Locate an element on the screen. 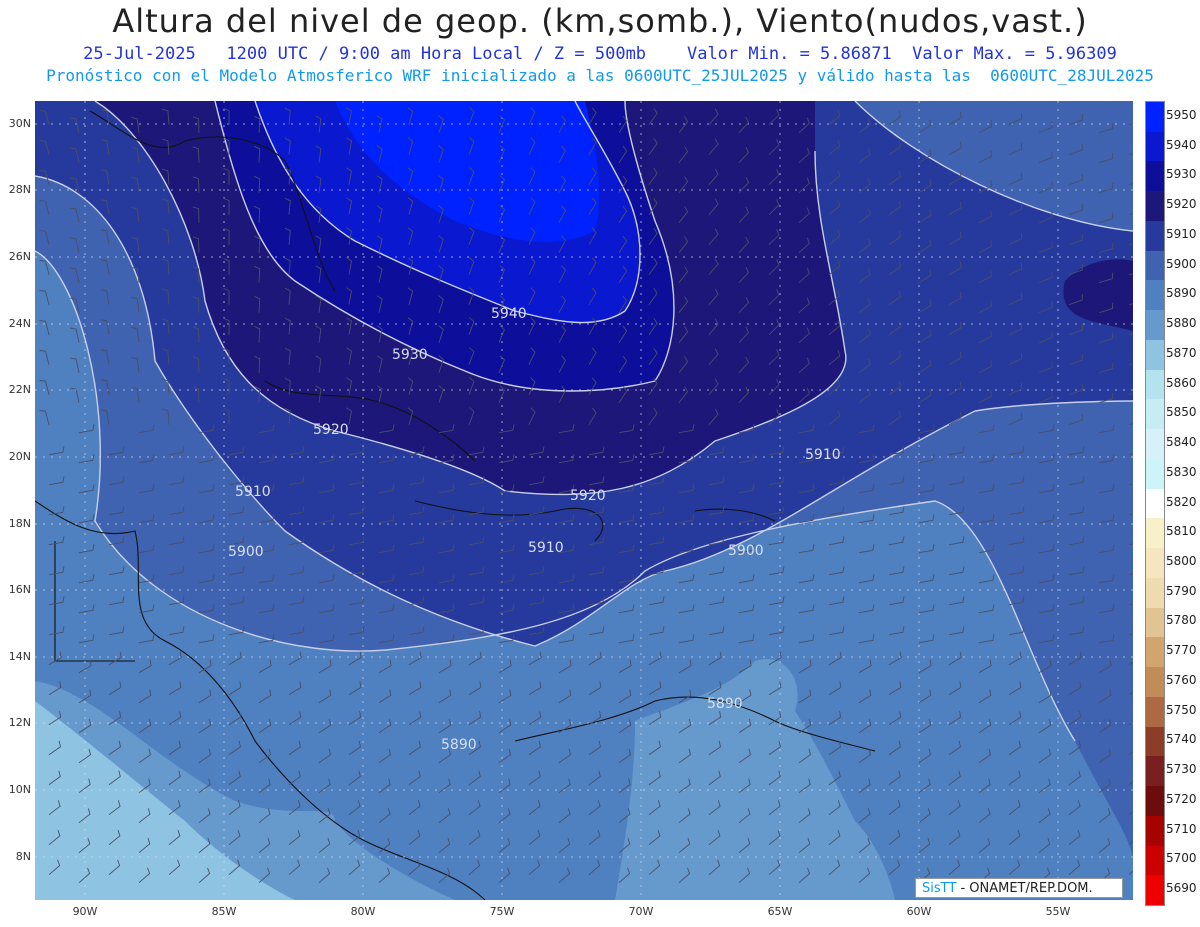 The width and height of the screenshot is (1200, 927). colorbar-label: 5870 is located at coordinates (1181, 352).